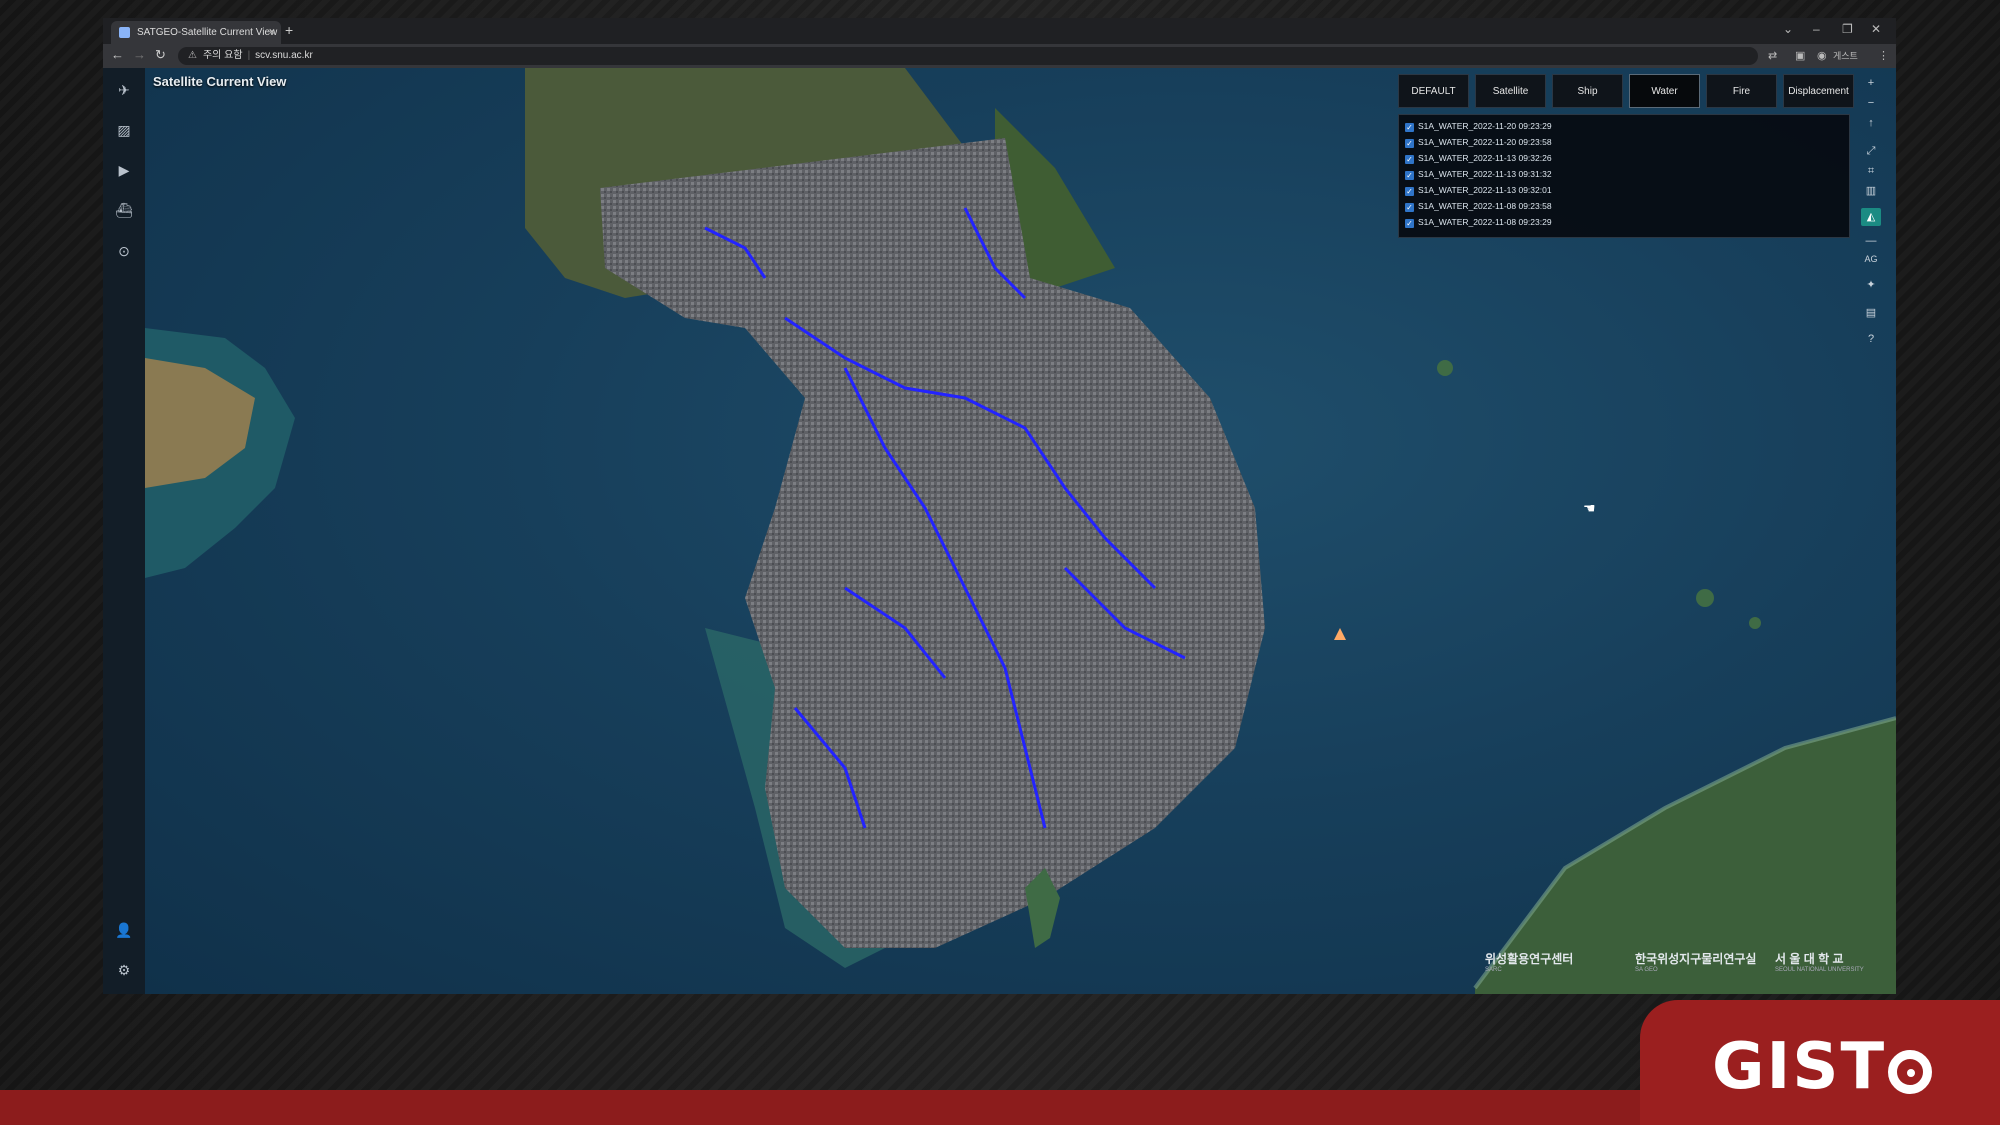 The width and height of the screenshot is (2000, 1125). What do you see at coordinates (1871, 339) in the screenshot?
I see `help-icon: ?` at bounding box center [1871, 339].